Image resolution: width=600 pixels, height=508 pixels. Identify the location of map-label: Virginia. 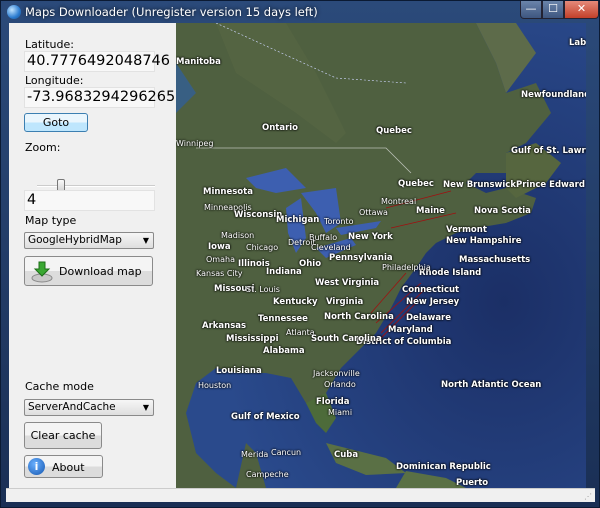
(345, 302).